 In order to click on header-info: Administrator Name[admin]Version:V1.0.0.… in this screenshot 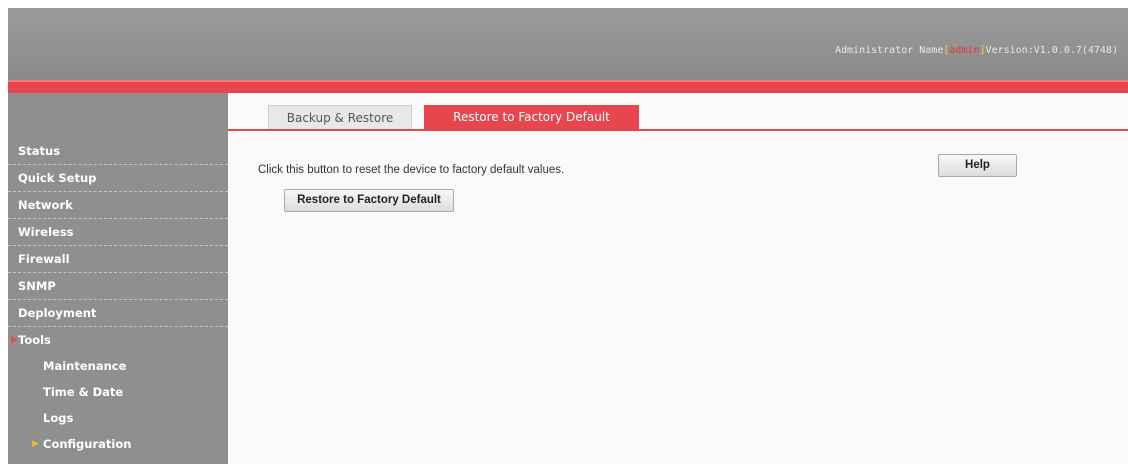, I will do `click(976, 50)`.